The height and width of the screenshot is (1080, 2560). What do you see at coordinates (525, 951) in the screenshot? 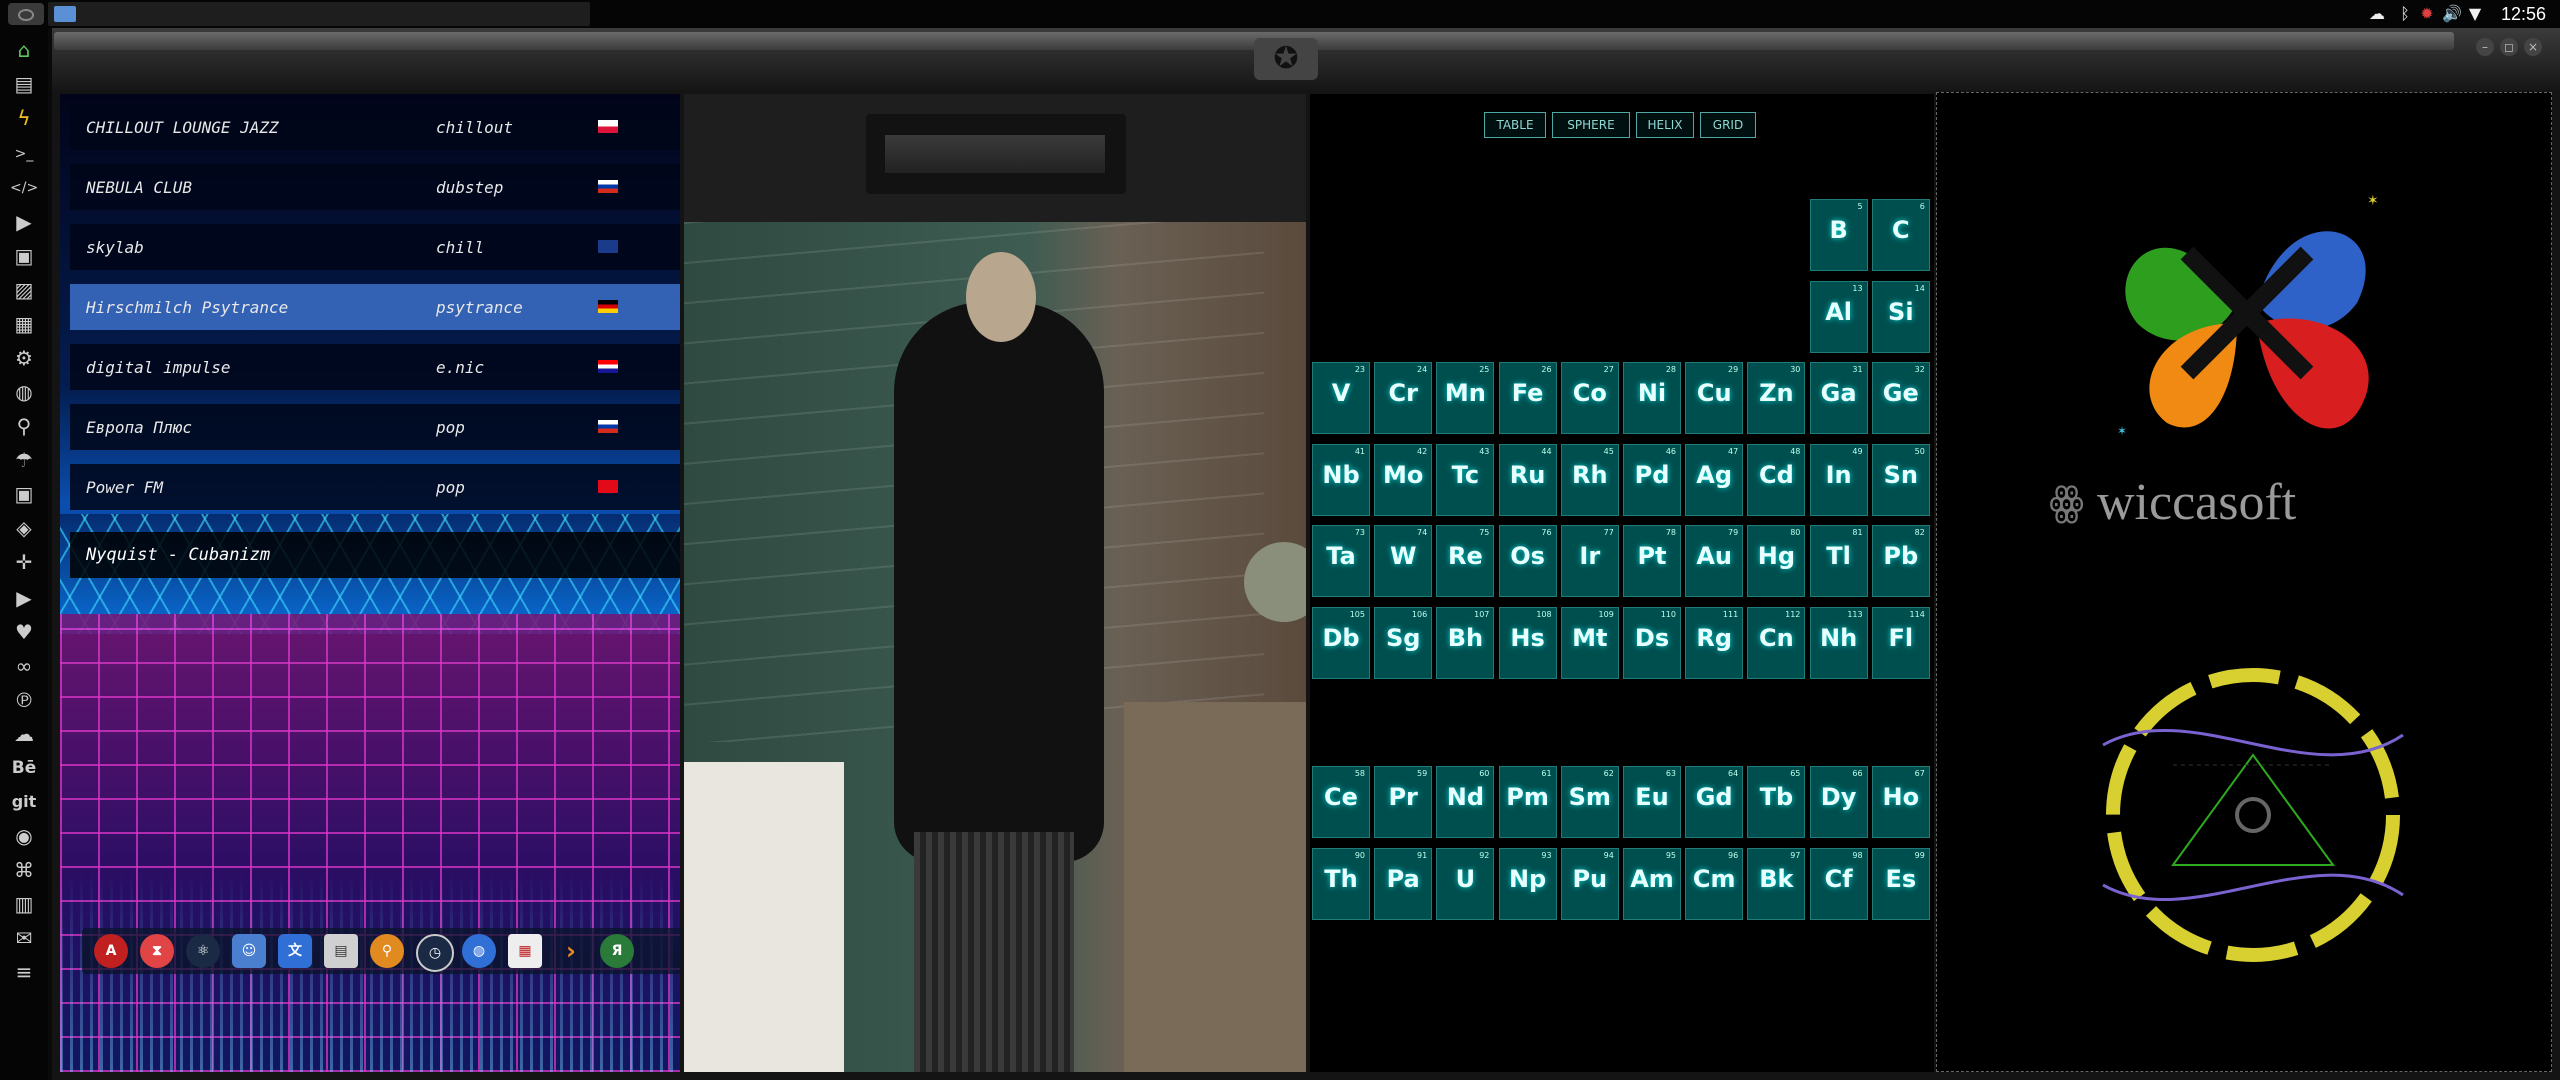
I see `calendar-icon: ▦` at bounding box center [525, 951].